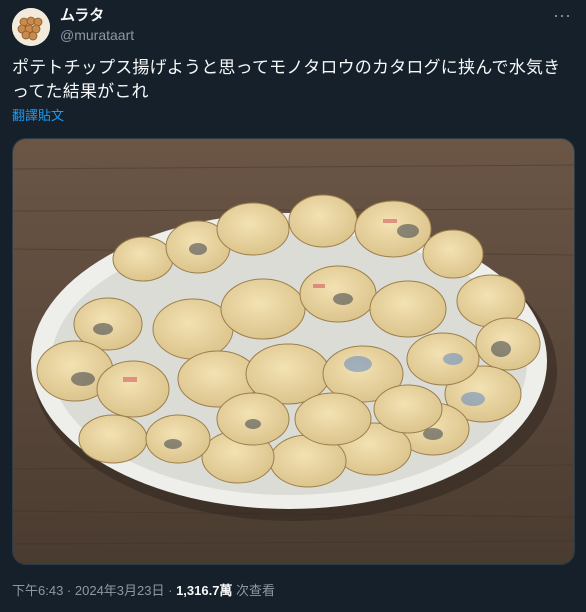 This screenshot has height=612, width=586. What do you see at coordinates (97, 16) in the screenshot?
I see `author-display-name: ムラタ` at bounding box center [97, 16].